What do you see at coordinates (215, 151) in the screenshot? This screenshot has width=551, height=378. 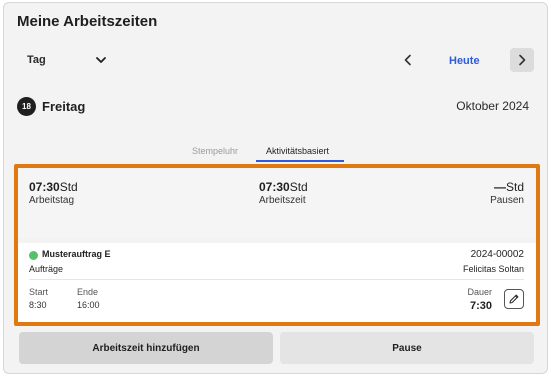 I see `tab-stempeluhr: Stempeluhr` at bounding box center [215, 151].